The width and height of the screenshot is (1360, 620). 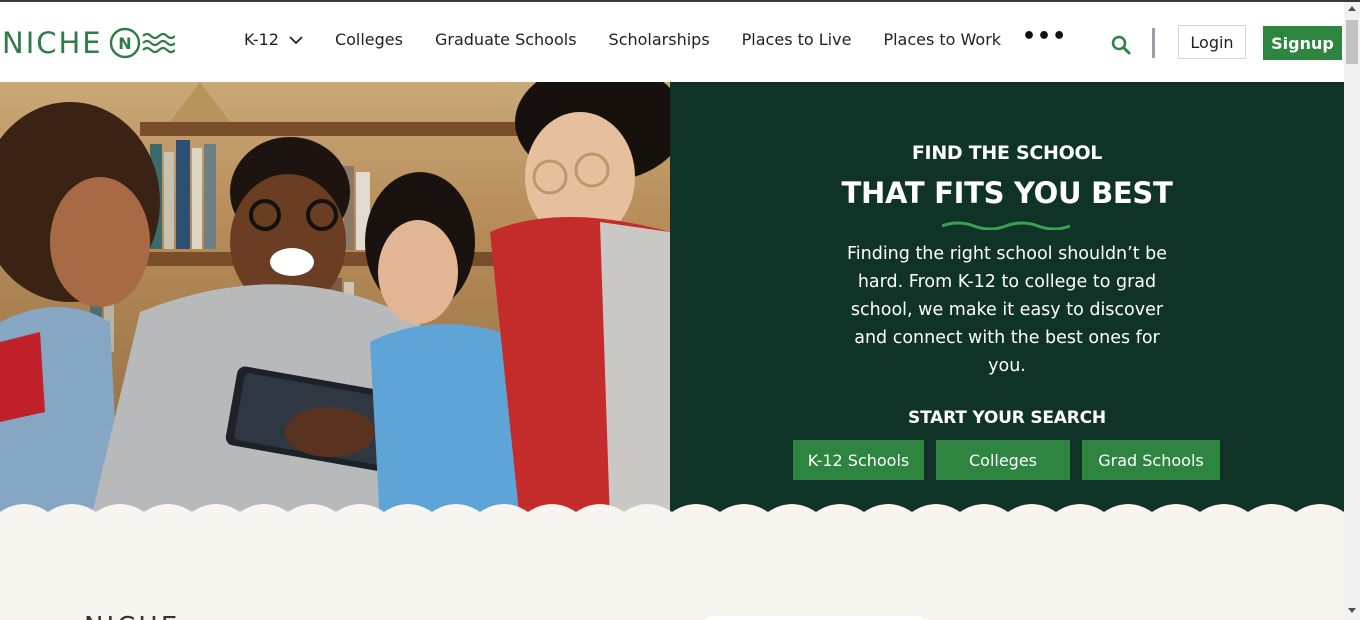 What do you see at coordinates (1151, 460) in the screenshot?
I see `grad-schools-button: Grad Schools` at bounding box center [1151, 460].